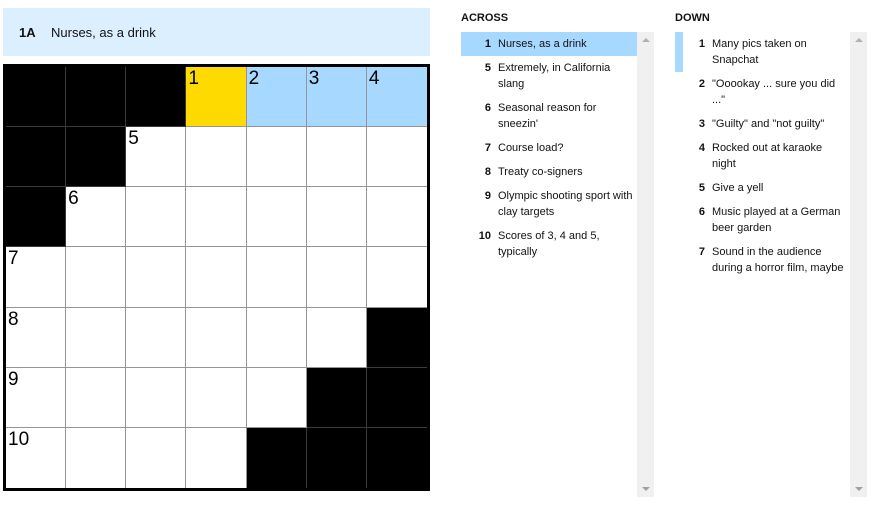 The height and width of the screenshot is (505, 875). What do you see at coordinates (36, 277) in the screenshot?
I see `grid-cell: 7` at bounding box center [36, 277].